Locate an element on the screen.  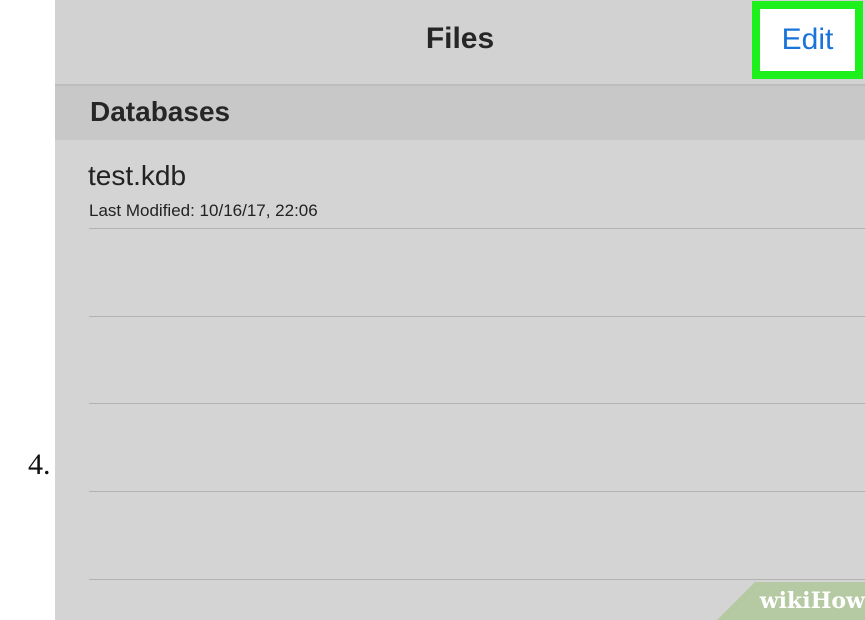
file-last-modified: Last Modified: 10/16/17, 22:06 is located at coordinates (203, 210).